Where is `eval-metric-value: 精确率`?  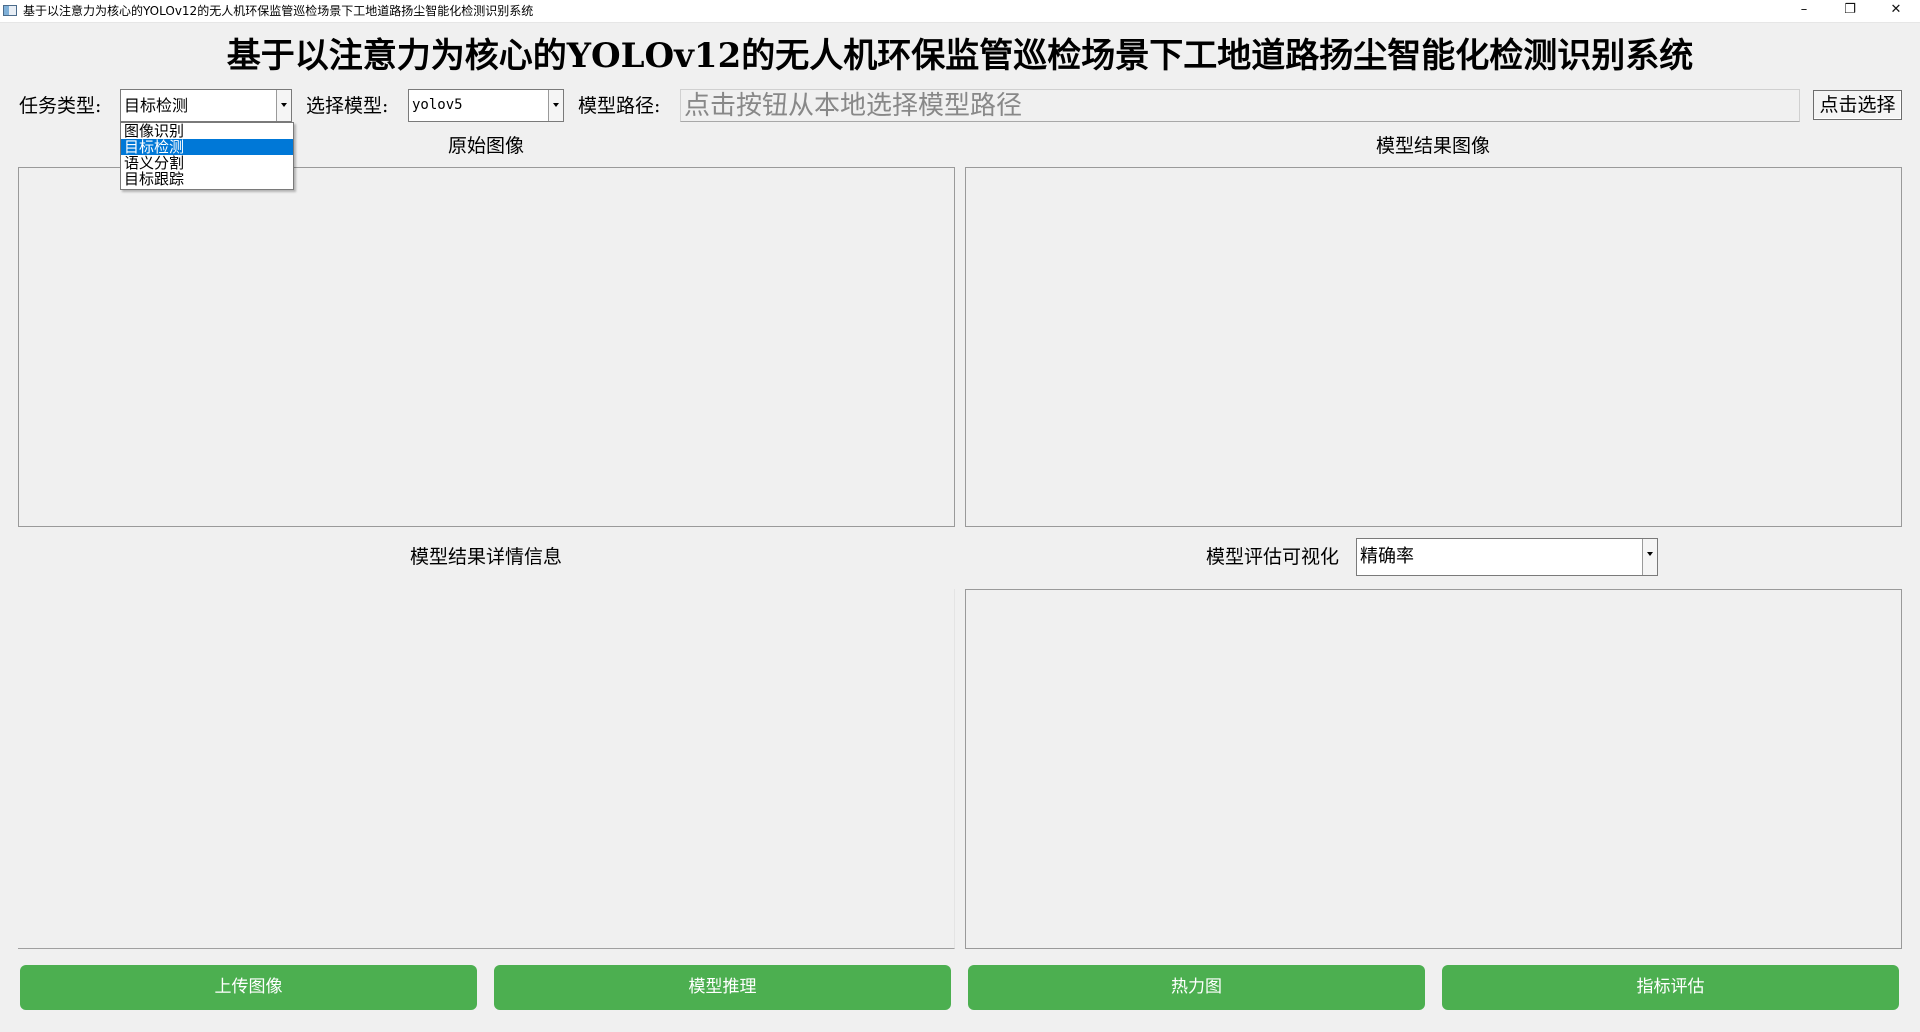 eval-metric-value: 精确率 is located at coordinates (1387, 556).